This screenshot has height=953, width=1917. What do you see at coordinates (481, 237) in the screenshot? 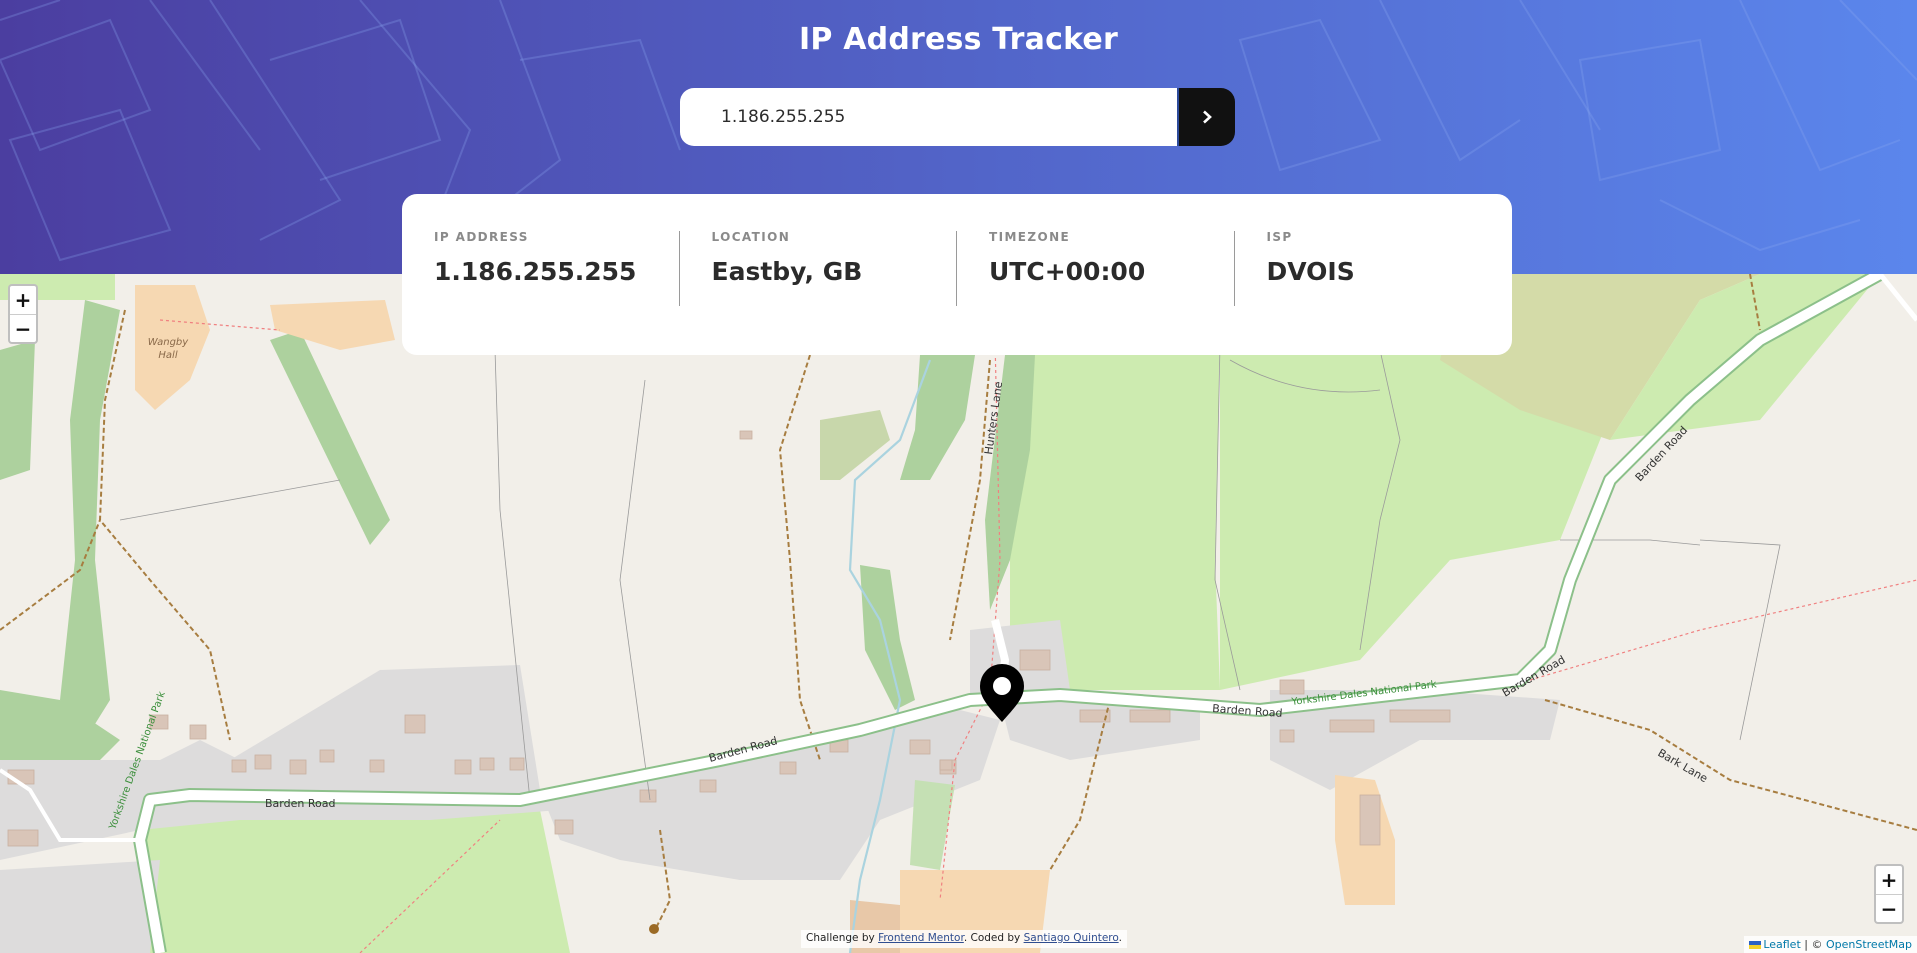
I see `ip-address-label: IP ADDRESS` at bounding box center [481, 237].